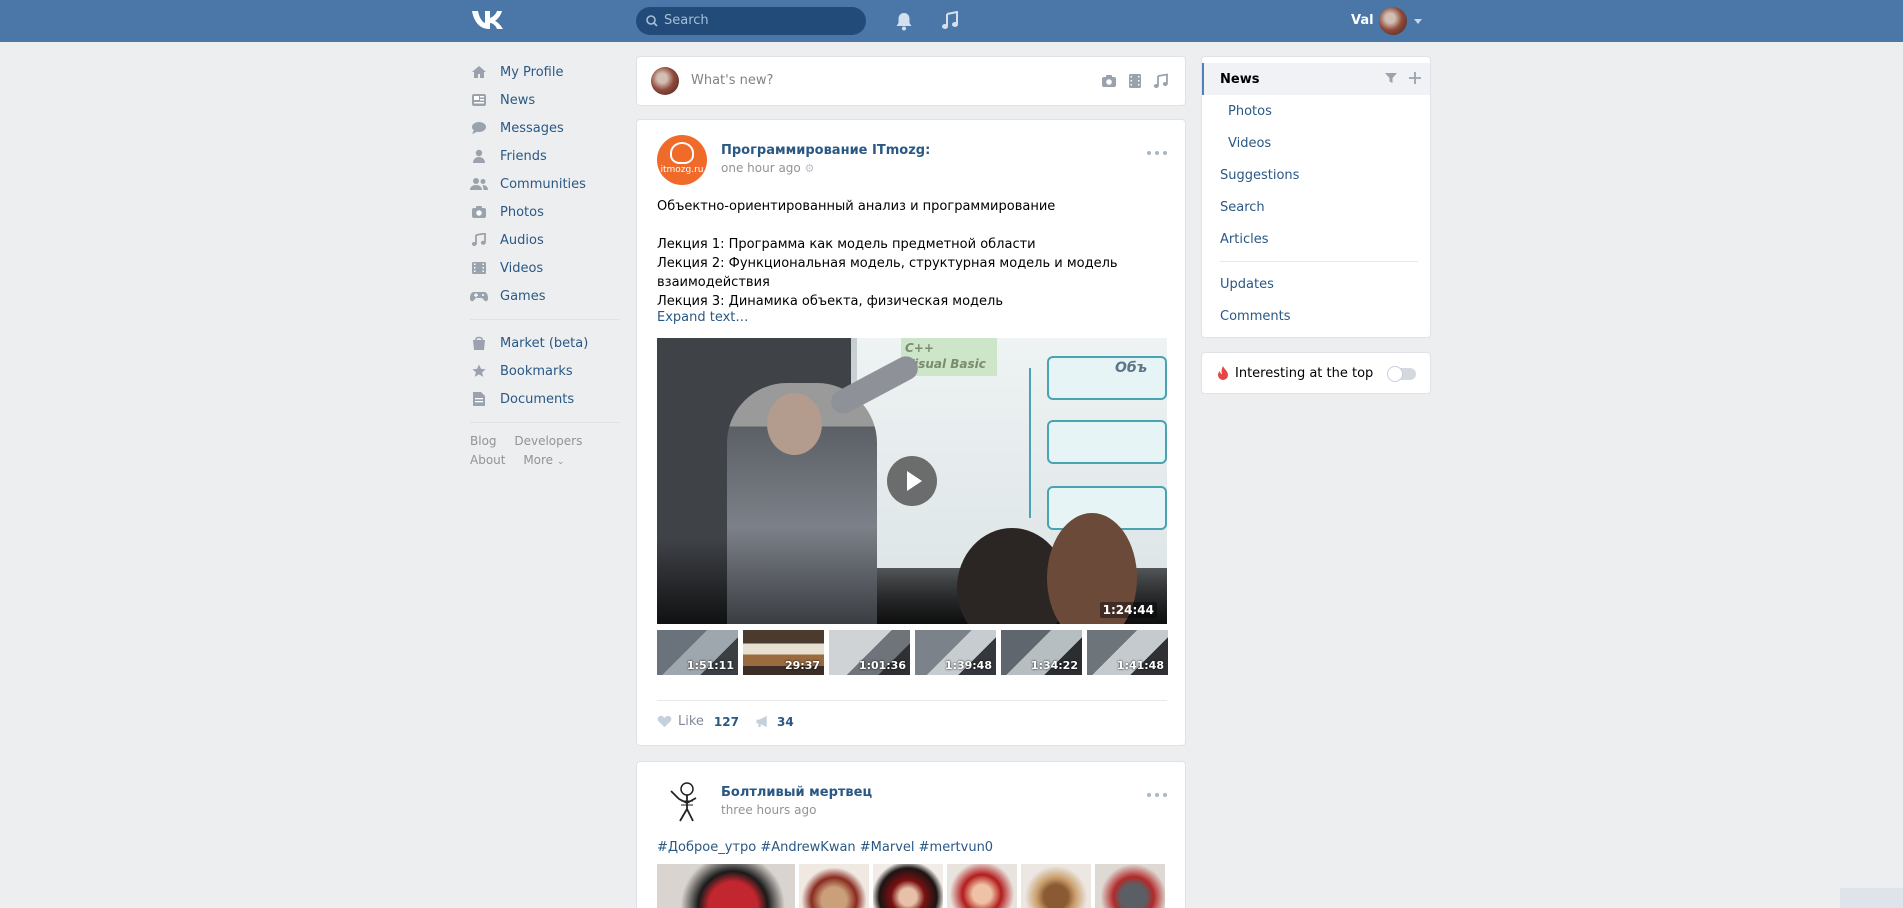 The width and height of the screenshot is (1903, 908). Describe the element at coordinates (1240, 79) in the screenshot. I see `filter-item-label: News` at that location.